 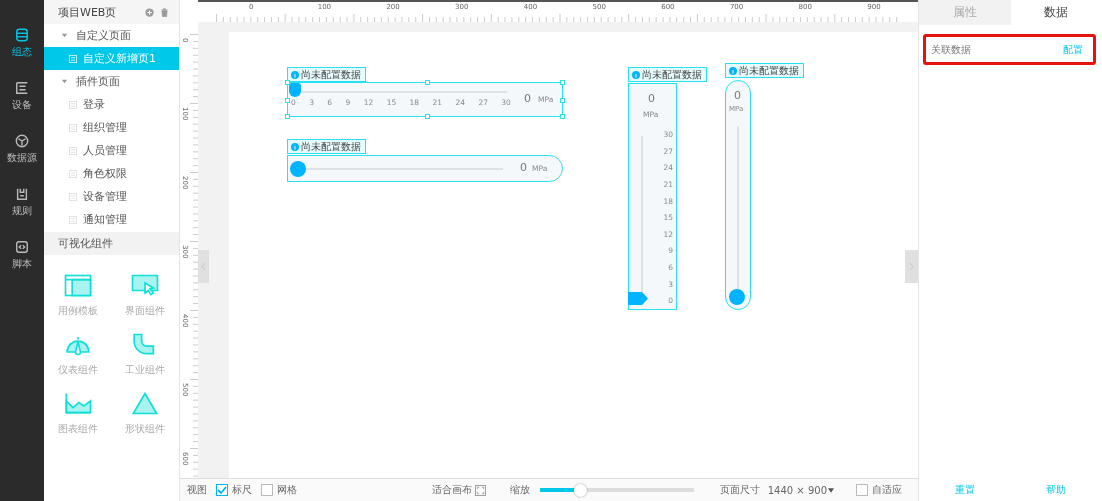 I want to click on layout-icon, so click(x=77, y=285).